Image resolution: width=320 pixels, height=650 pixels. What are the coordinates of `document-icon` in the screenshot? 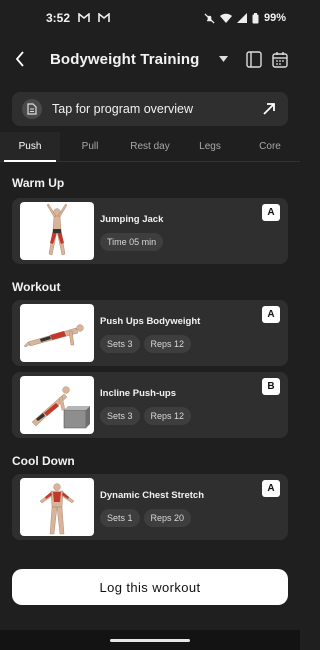 It's located at (32, 109).